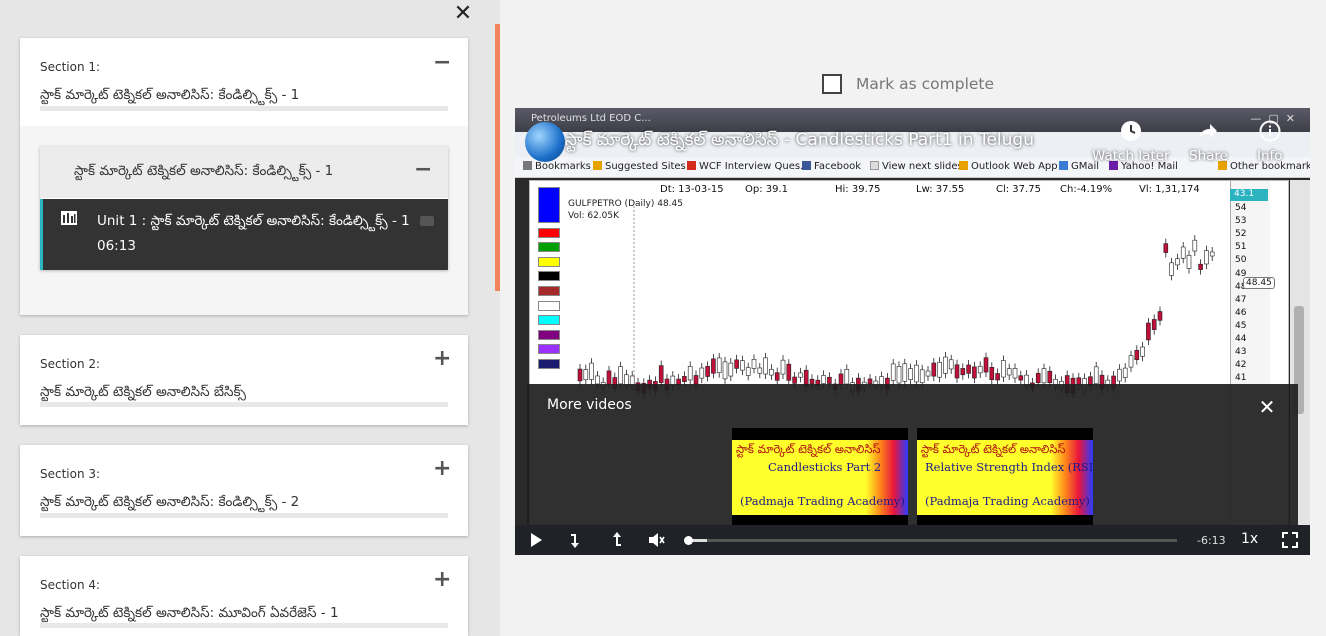 The image size is (1326, 636). What do you see at coordinates (545, 142) in the screenshot?
I see `channel-avatar` at bounding box center [545, 142].